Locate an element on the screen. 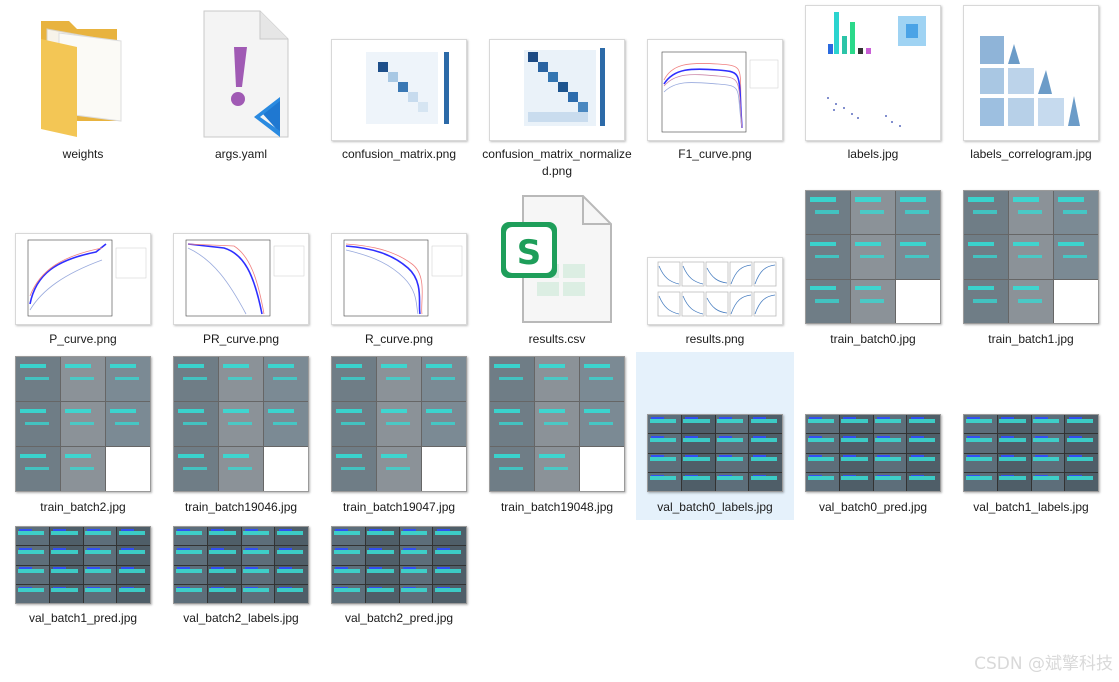  file-item: results.png is located at coordinates (715, 270).